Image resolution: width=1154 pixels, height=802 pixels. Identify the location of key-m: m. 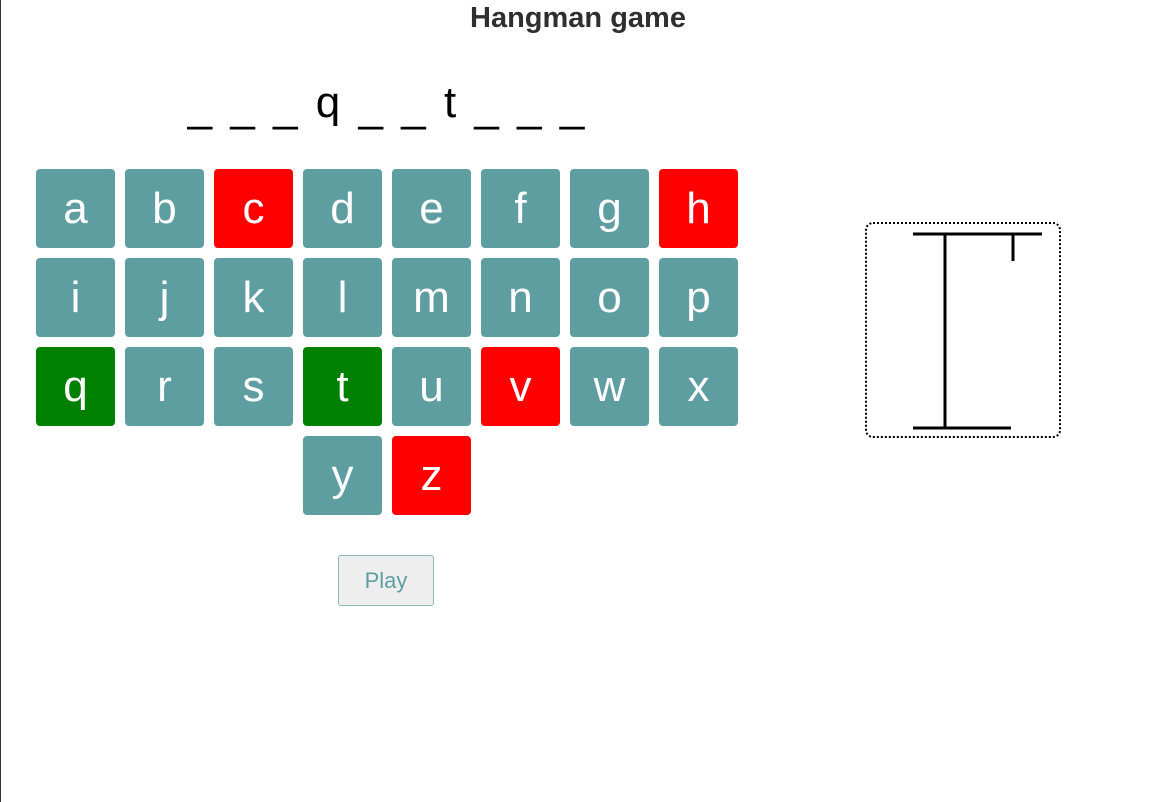
(431, 297).